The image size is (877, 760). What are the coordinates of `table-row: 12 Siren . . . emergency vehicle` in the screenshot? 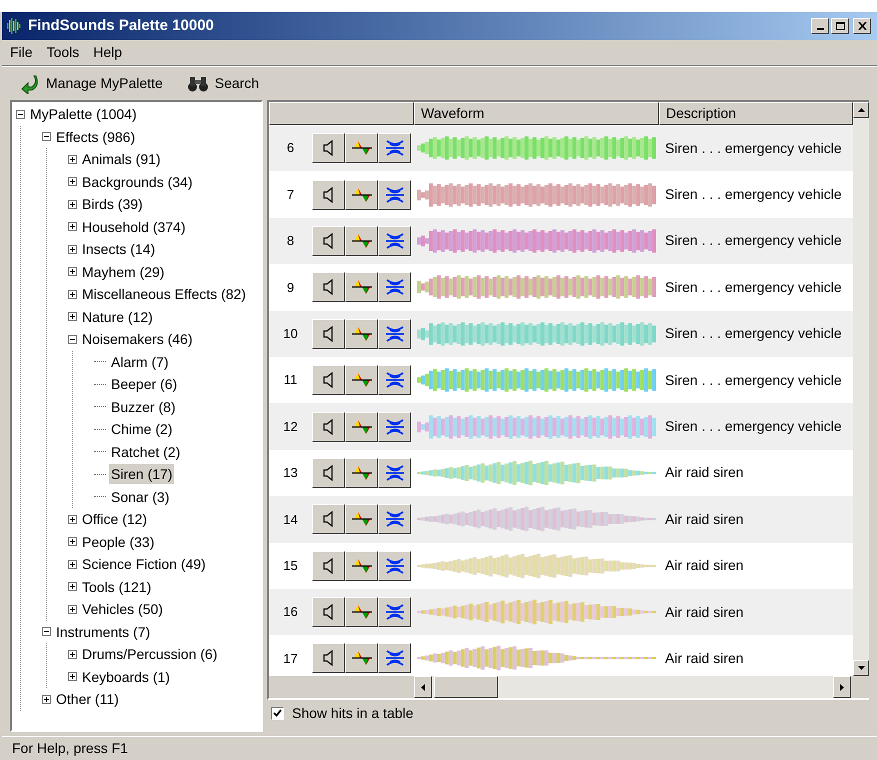 It's located at (561, 426).